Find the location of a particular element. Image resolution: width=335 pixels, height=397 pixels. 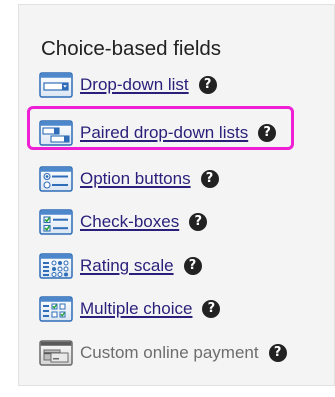

custom-online-payment-label: Custom online payment is located at coordinates (169, 352).